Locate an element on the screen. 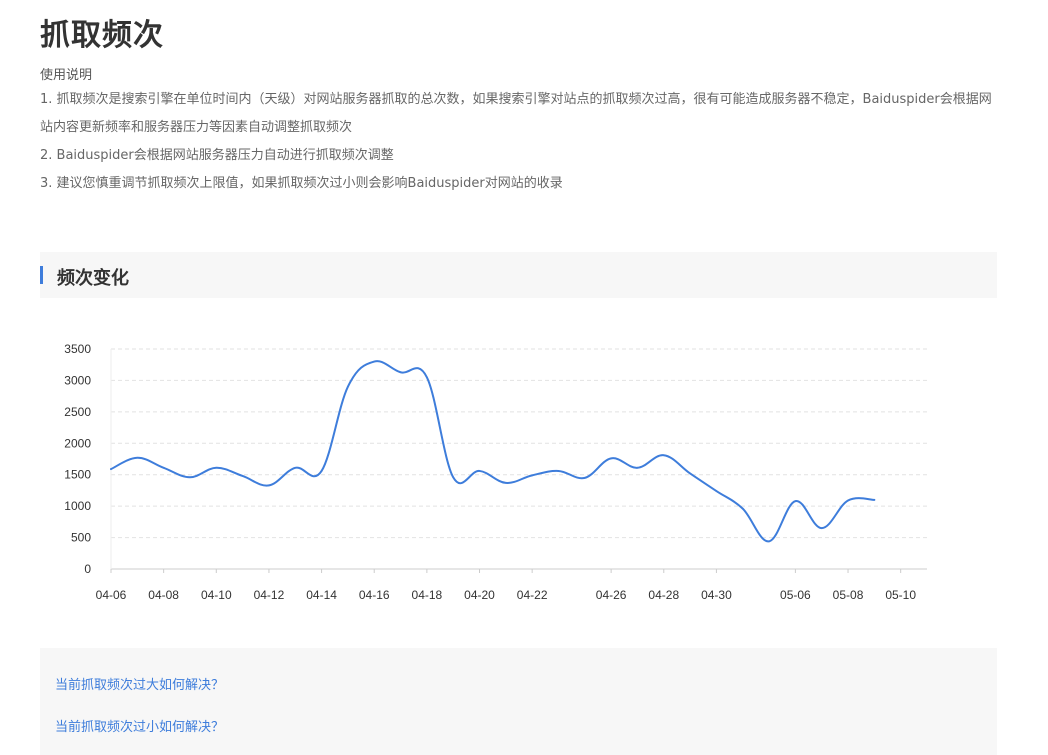 This screenshot has width=1048, height=755. y-tick-label: 3000 is located at coordinates (77, 380).